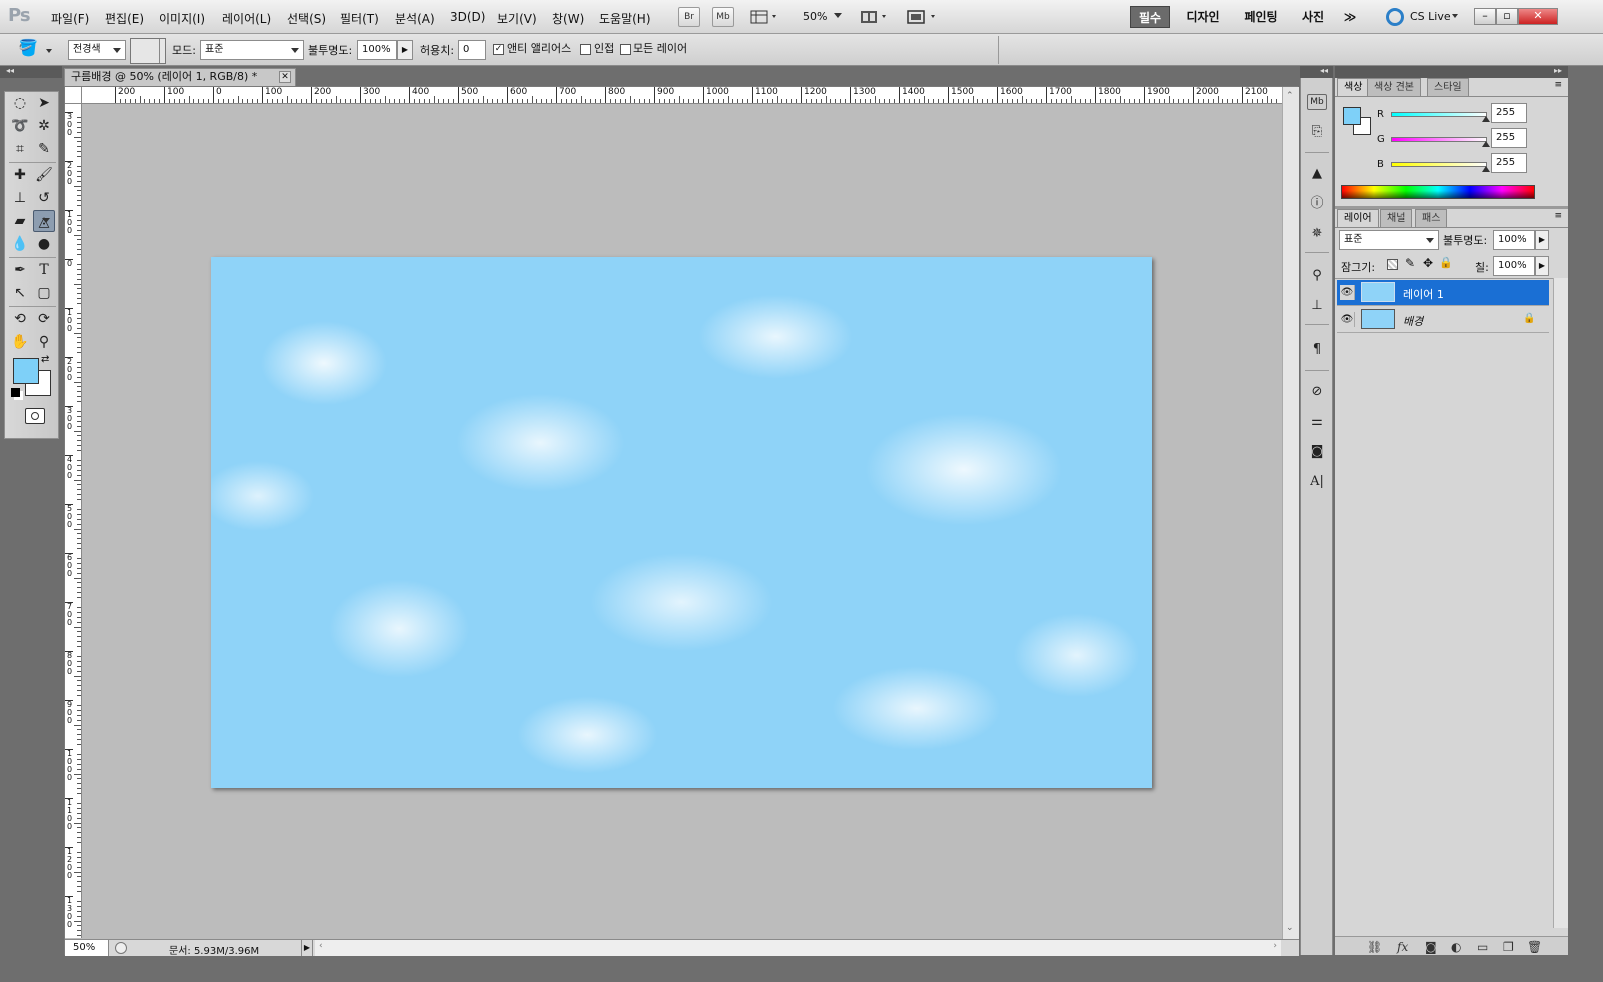 This screenshot has height=982, width=1603. Describe the element at coordinates (876, 17) in the screenshot. I see `arrange-documents-button` at that location.